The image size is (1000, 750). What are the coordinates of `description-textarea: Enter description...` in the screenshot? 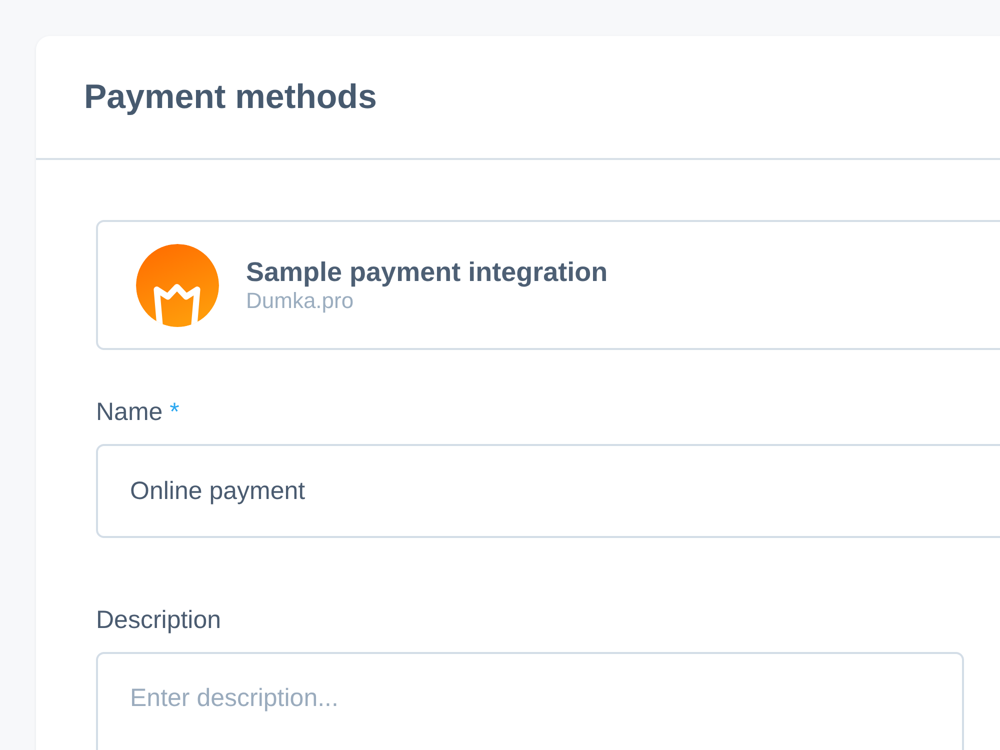 It's located at (530, 701).